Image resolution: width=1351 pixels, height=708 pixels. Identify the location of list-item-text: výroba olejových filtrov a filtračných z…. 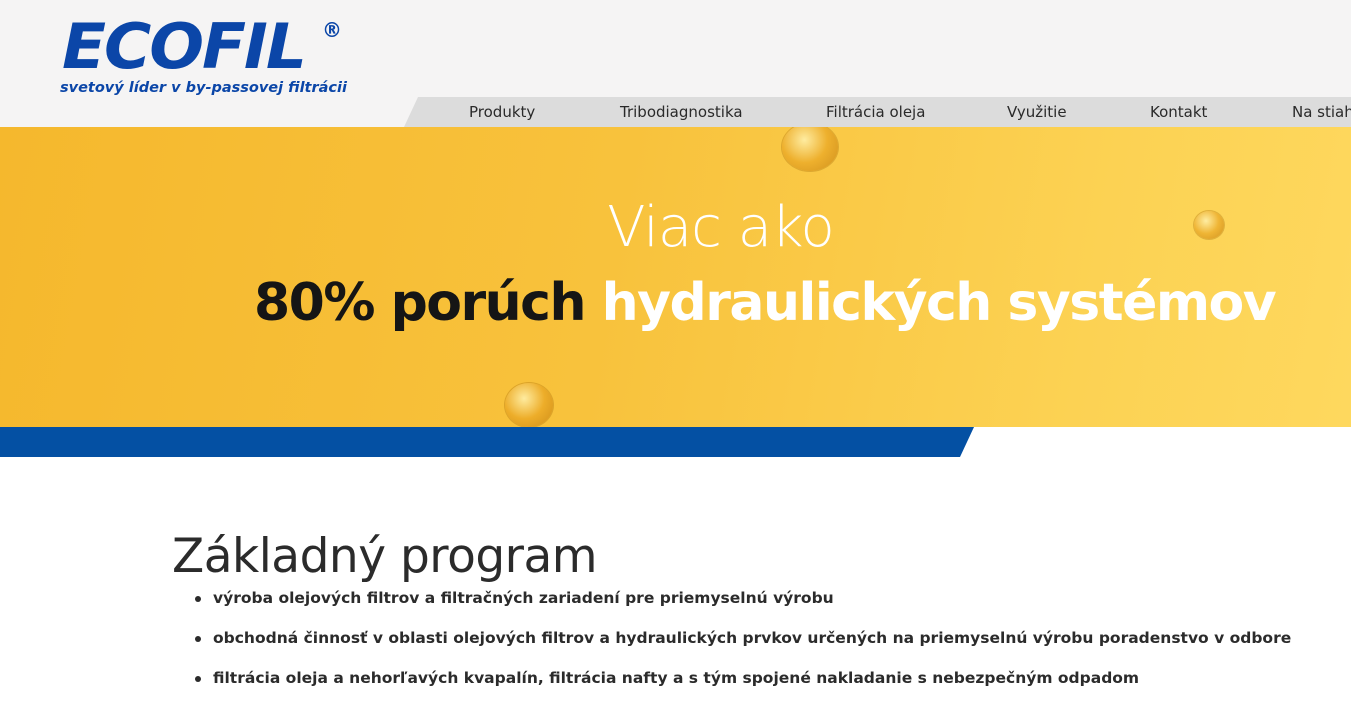
(523, 598).